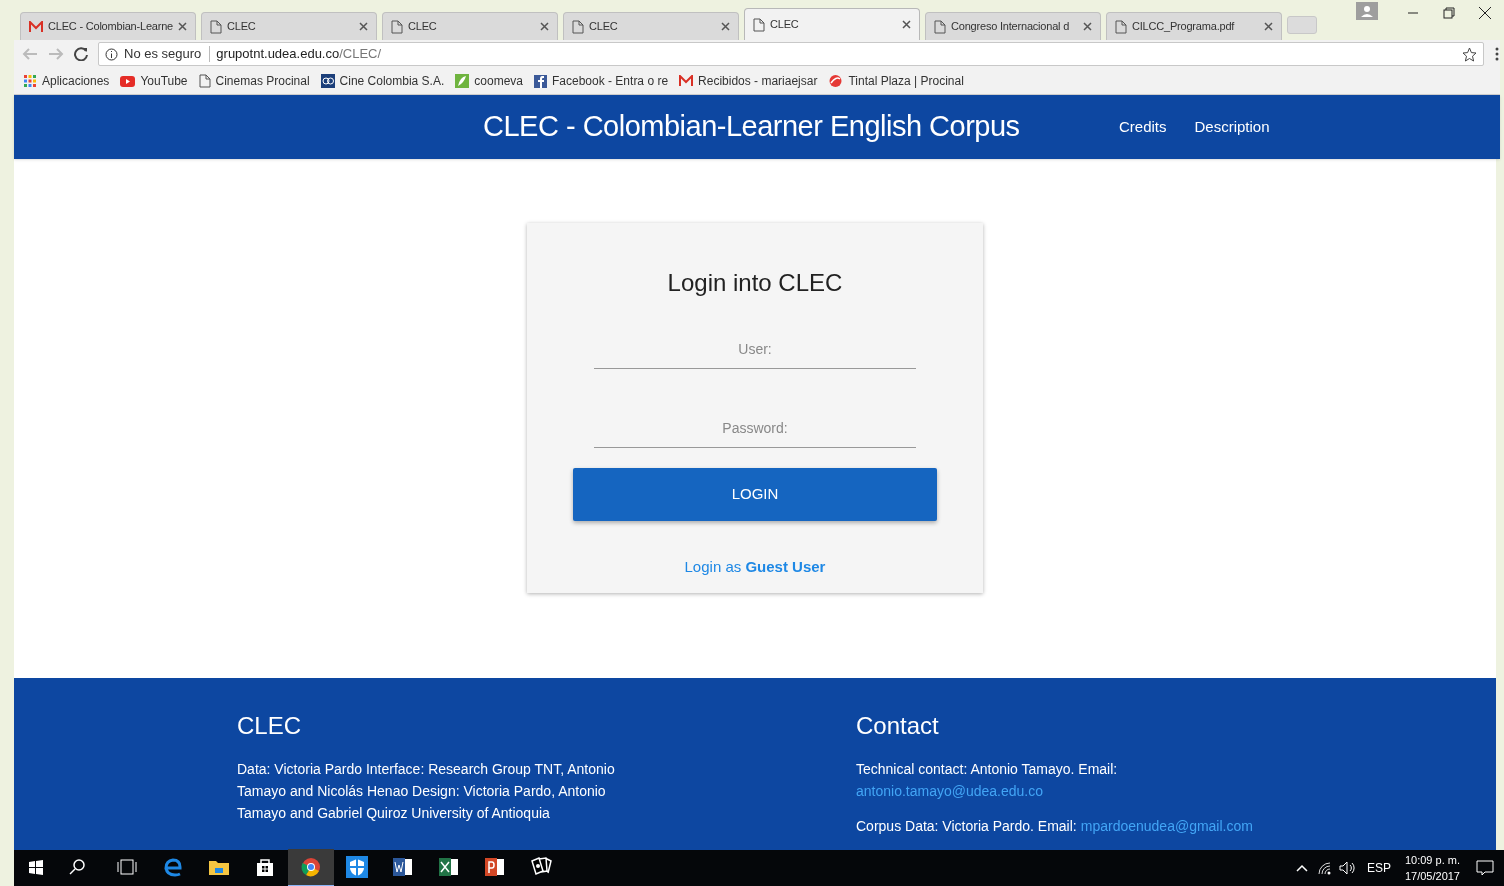 This screenshot has width=1504, height=886. Describe the element at coordinates (30, 81) in the screenshot. I see `apps-grid-icon` at that location.